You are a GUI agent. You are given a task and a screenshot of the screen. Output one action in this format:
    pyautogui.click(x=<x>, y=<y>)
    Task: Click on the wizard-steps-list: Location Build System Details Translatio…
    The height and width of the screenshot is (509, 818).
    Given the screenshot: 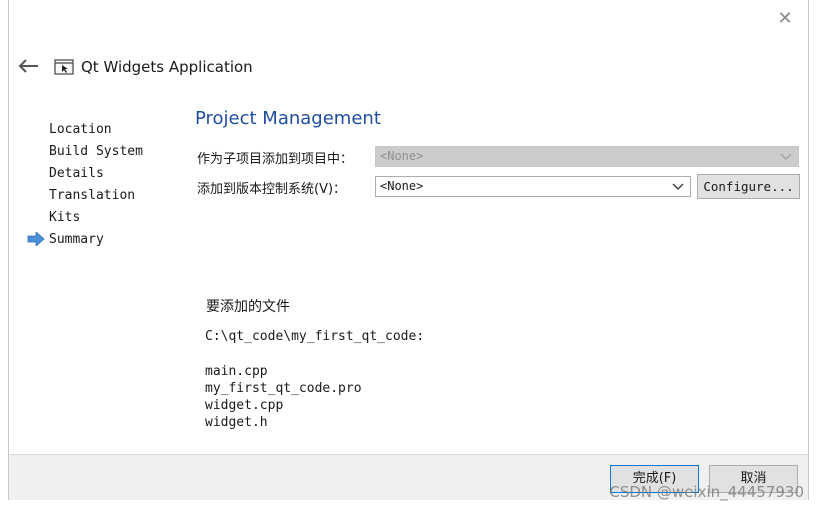 What is the action you would take?
    pyautogui.click(x=96, y=187)
    